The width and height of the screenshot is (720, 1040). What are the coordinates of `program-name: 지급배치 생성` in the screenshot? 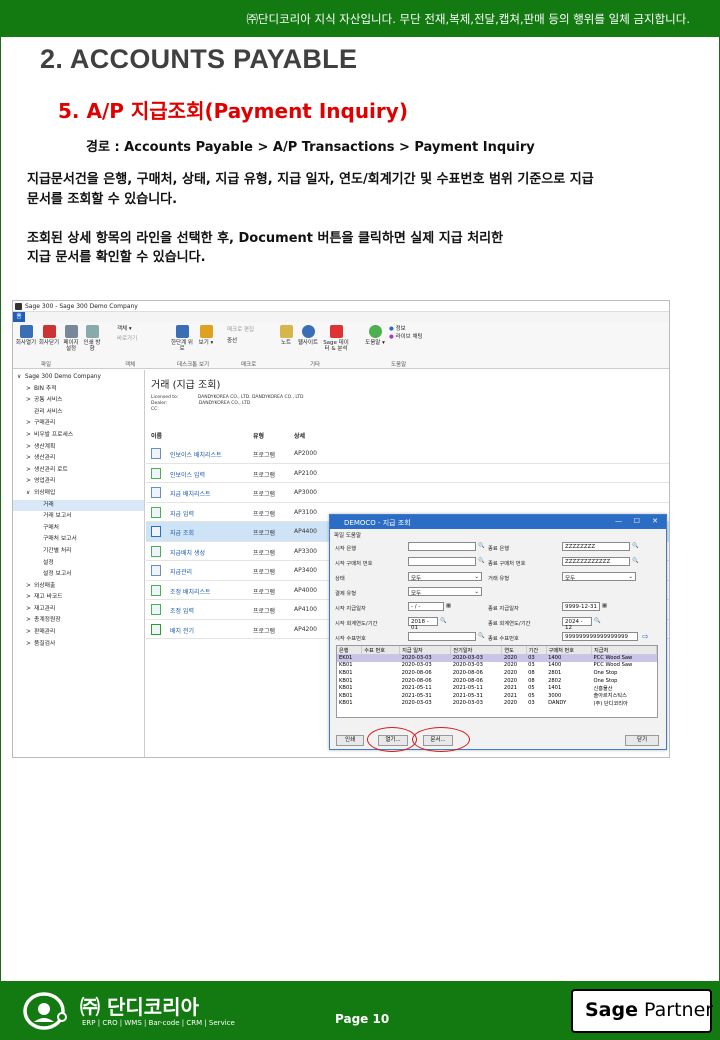 It's located at (187, 552).